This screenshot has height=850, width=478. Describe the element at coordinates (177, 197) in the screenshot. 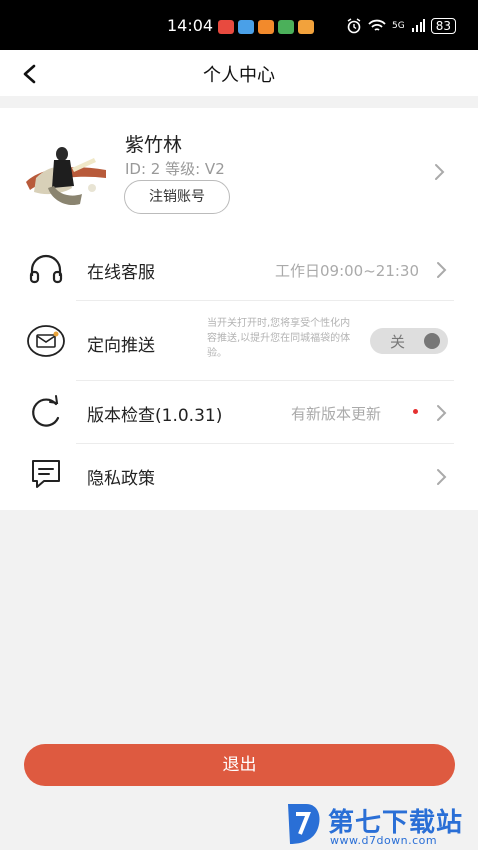

I see `cancel-account-button: 注销账号` at that location.